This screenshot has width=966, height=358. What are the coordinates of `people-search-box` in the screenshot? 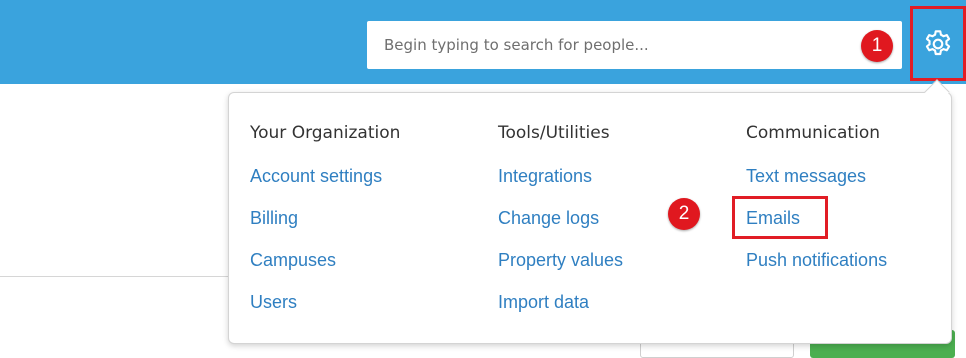 It's located at (634, 45).